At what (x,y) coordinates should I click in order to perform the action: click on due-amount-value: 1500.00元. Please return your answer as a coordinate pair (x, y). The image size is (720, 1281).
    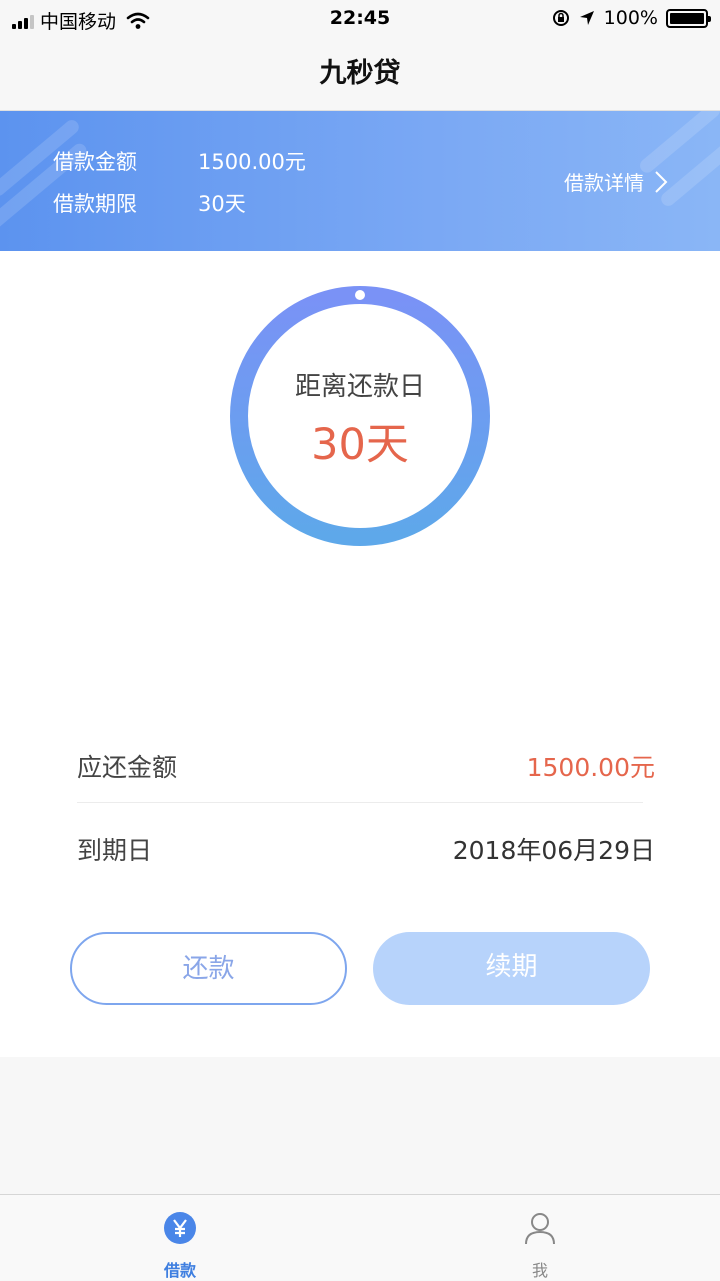
    Looking at the image, I should click on (590, 767).